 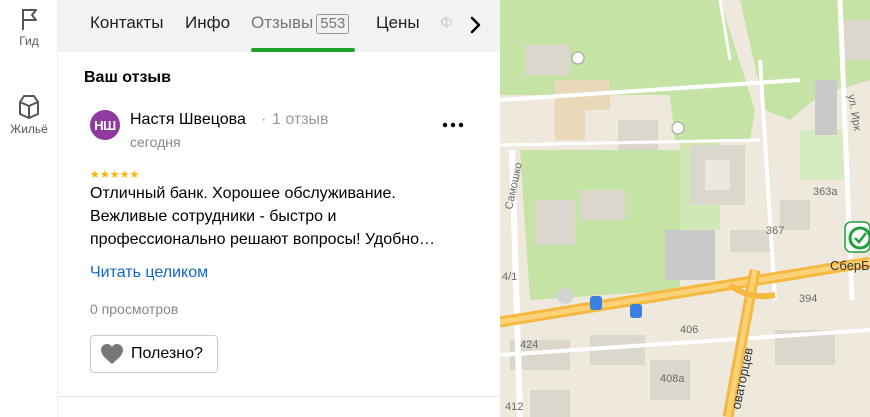 I want to click on divider, so click(x=279, y=396).